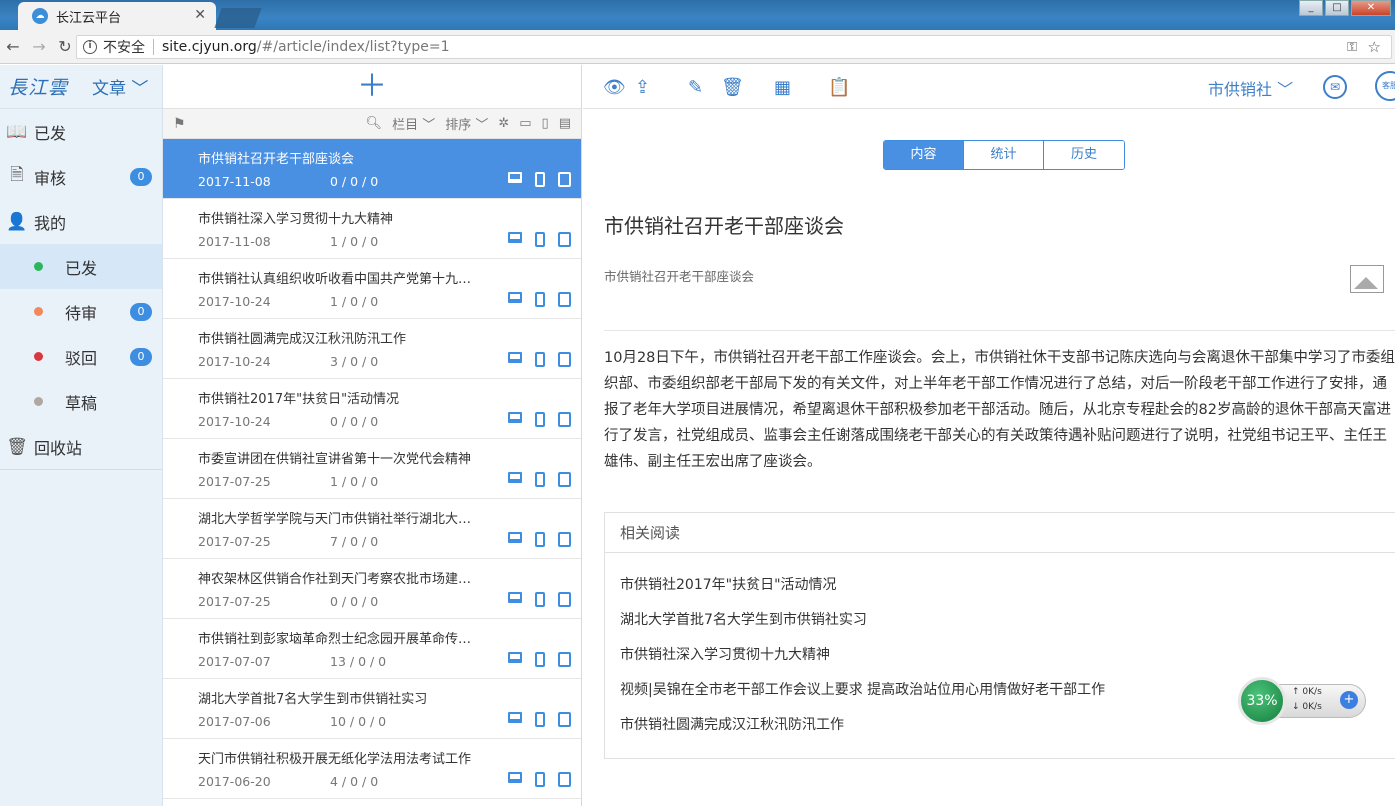 Image resolution: width=1395 pixels, height=806 pixels. I want to click on add-article-button: ＋, so click(372, 86).